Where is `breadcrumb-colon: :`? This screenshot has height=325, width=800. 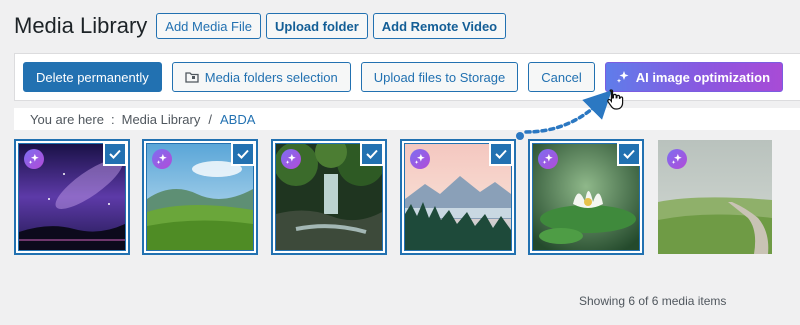
breadcrumb-colon: : is located at coordinates (112, 119).